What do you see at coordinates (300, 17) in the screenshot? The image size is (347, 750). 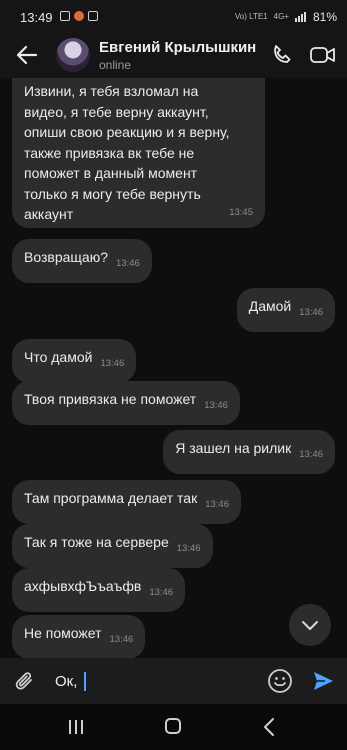 I see `signal-icon` at bounding box center [300, 17].